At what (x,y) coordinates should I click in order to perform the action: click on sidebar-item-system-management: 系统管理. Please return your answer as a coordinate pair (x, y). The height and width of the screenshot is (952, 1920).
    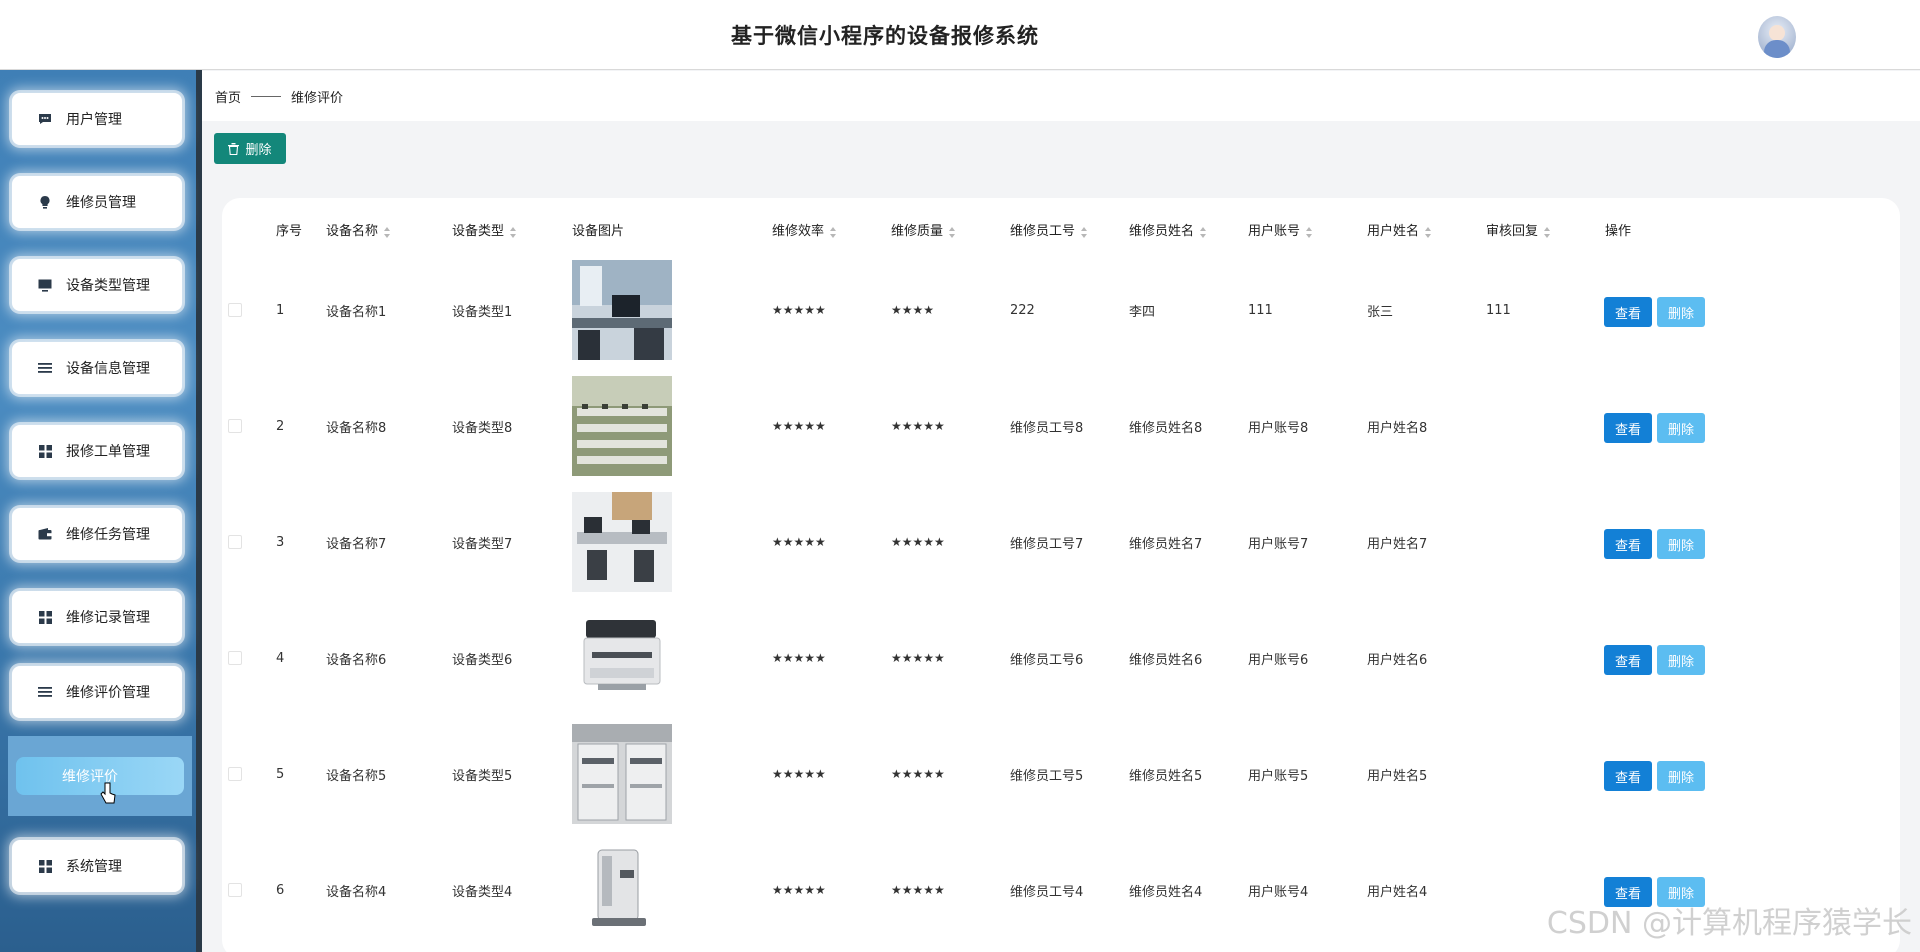
    Looking at the image, I should click on (97, 866).